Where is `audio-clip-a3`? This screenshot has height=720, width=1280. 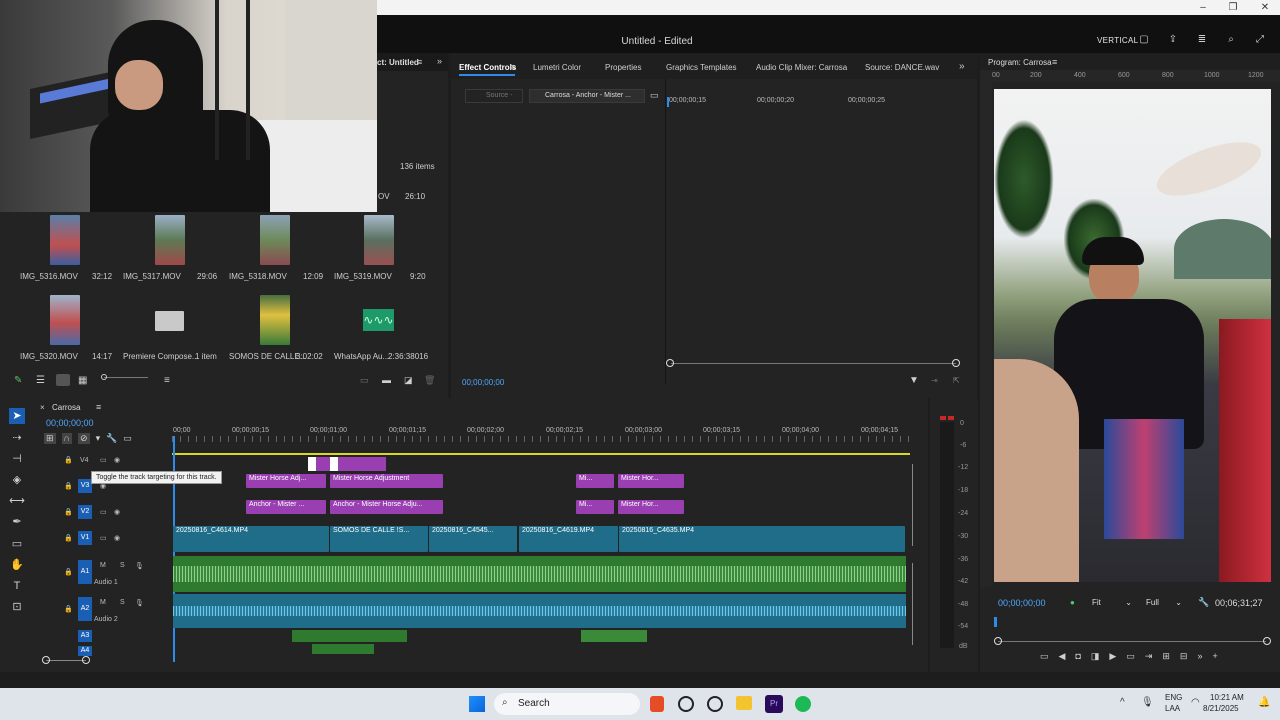 audio-clip-a3 is located at coordinates (349, 636).